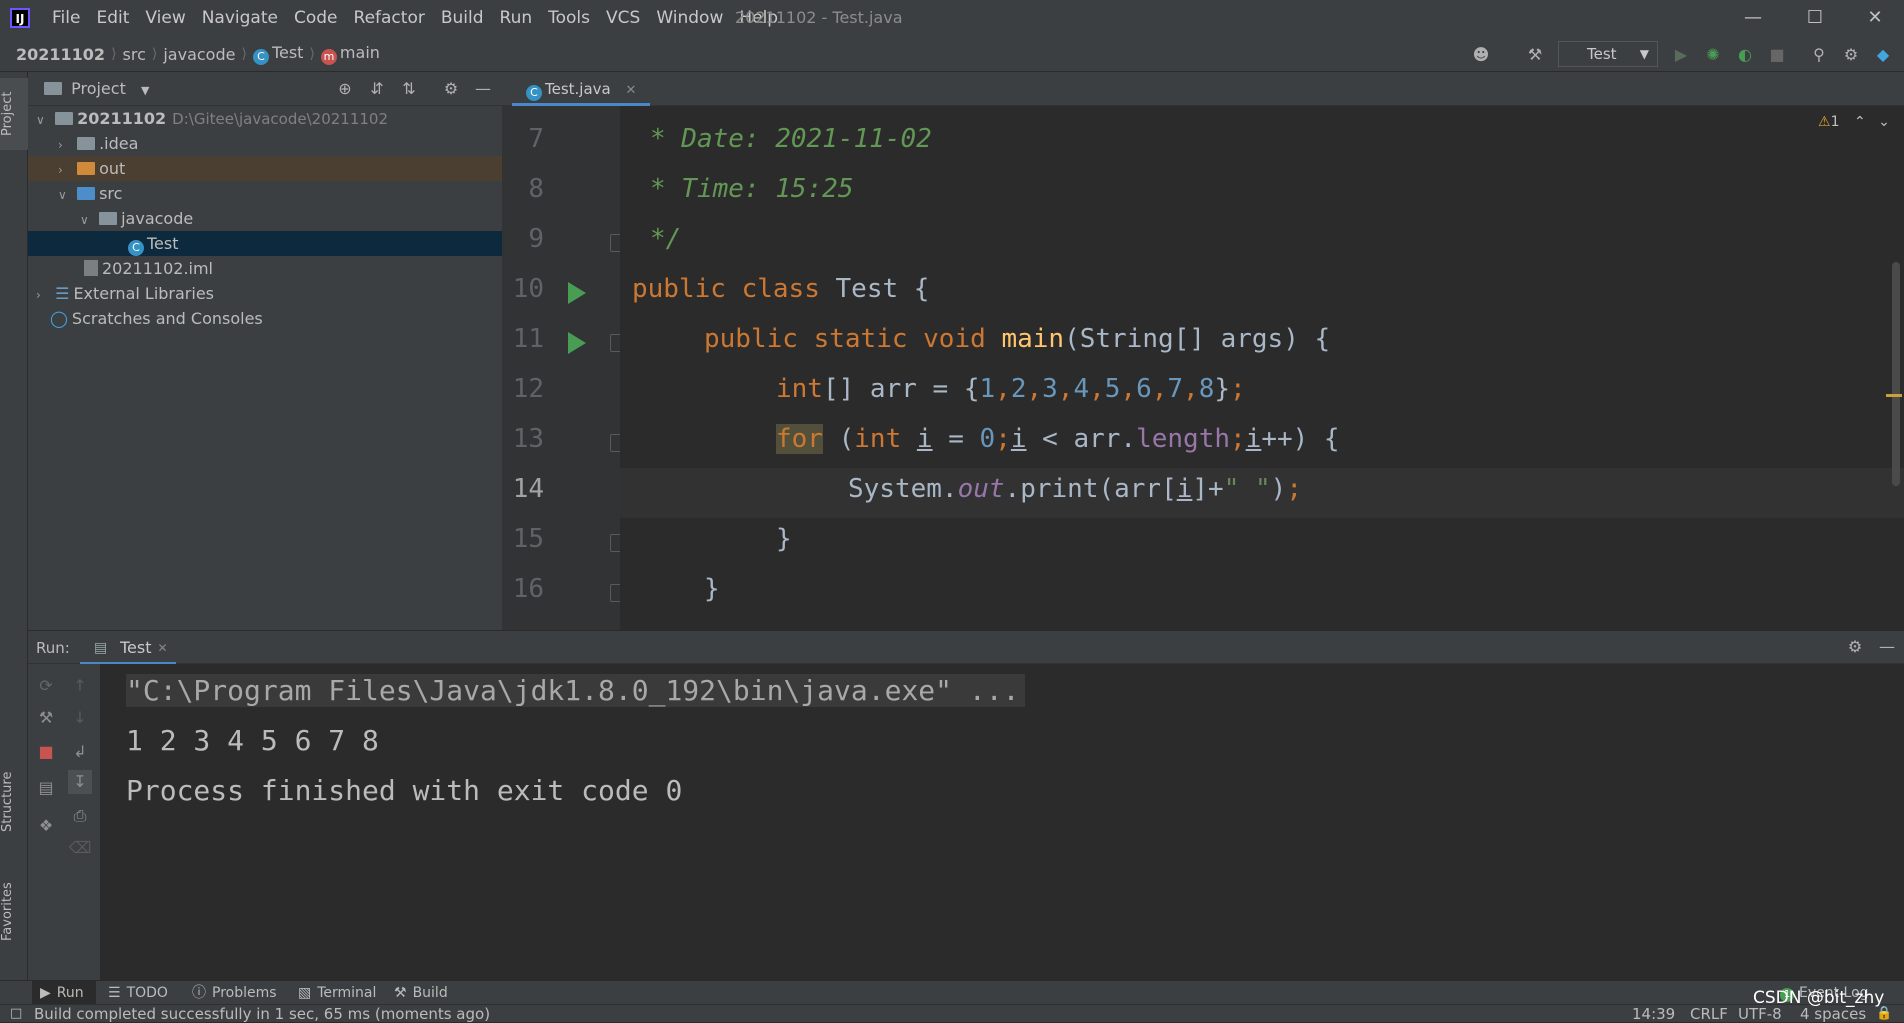 The width and height of the screenshot is (1904, 1023). What do you see at coordinates (64, 993) in the screenshot?
I see `tool-tab-run: ▶ Run` at bounding box center [64, 993].